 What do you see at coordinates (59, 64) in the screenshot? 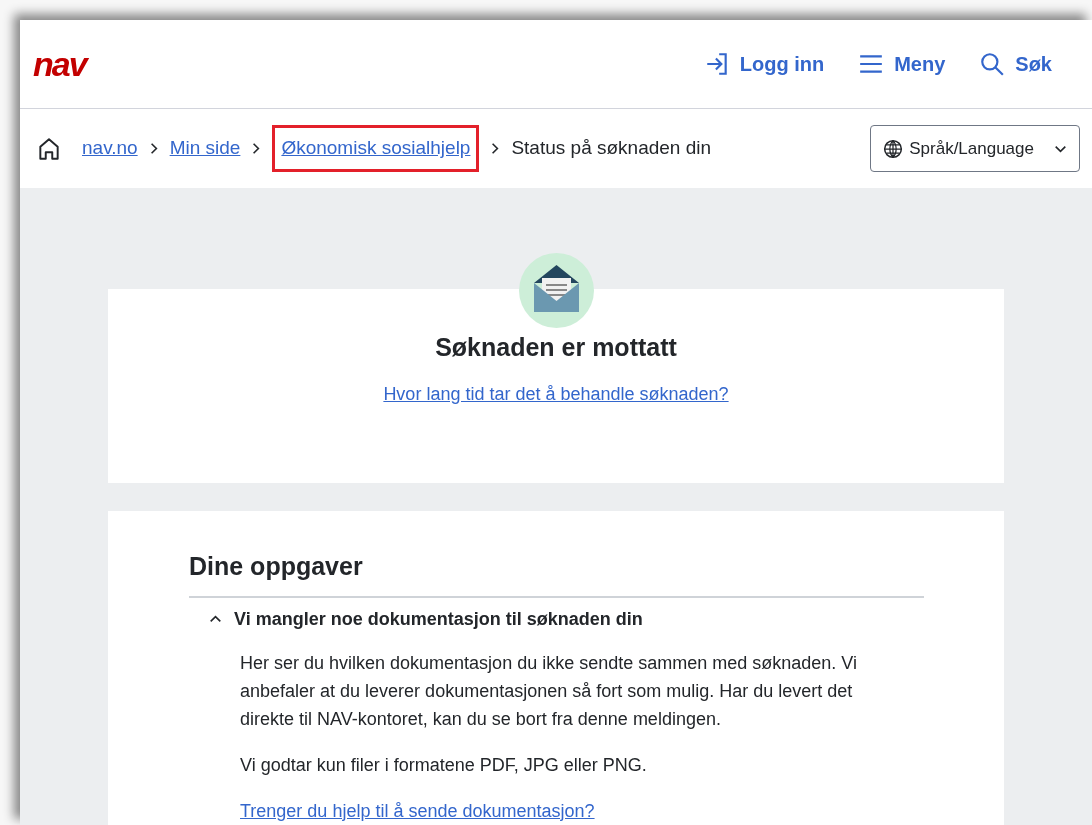
I see `logo: nav` at bounding box center [59, 64].